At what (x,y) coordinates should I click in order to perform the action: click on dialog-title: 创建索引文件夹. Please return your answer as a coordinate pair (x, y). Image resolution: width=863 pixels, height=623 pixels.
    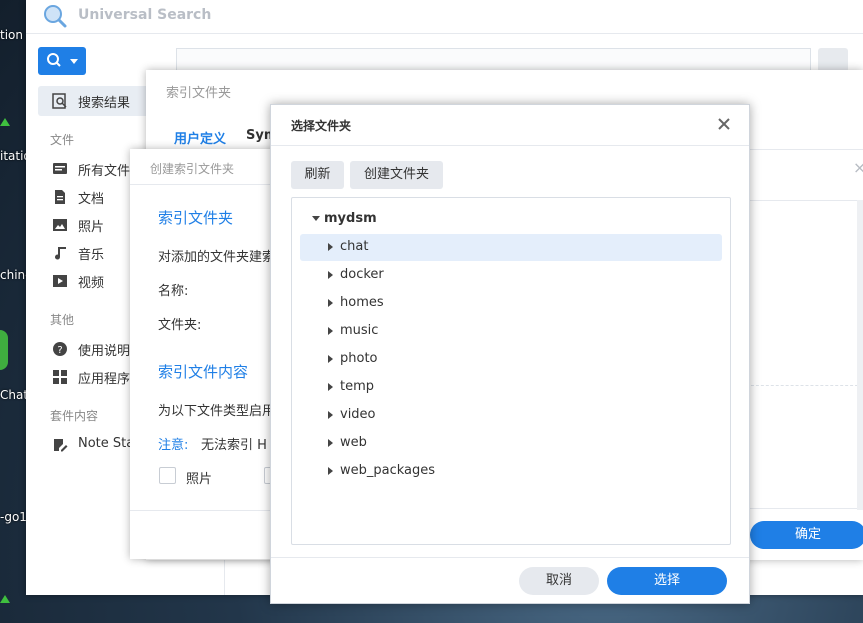
    Looking at the image, I should click on (192, 169).